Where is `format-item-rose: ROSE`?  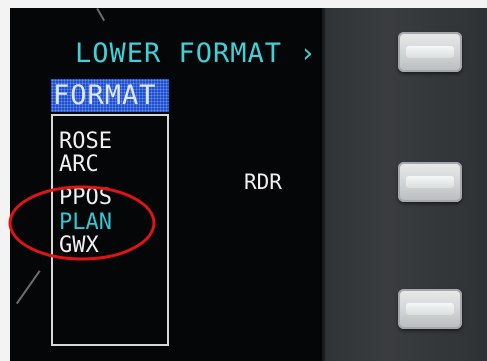
format-item-rose: ROSE is located at coordinates (85, 142).